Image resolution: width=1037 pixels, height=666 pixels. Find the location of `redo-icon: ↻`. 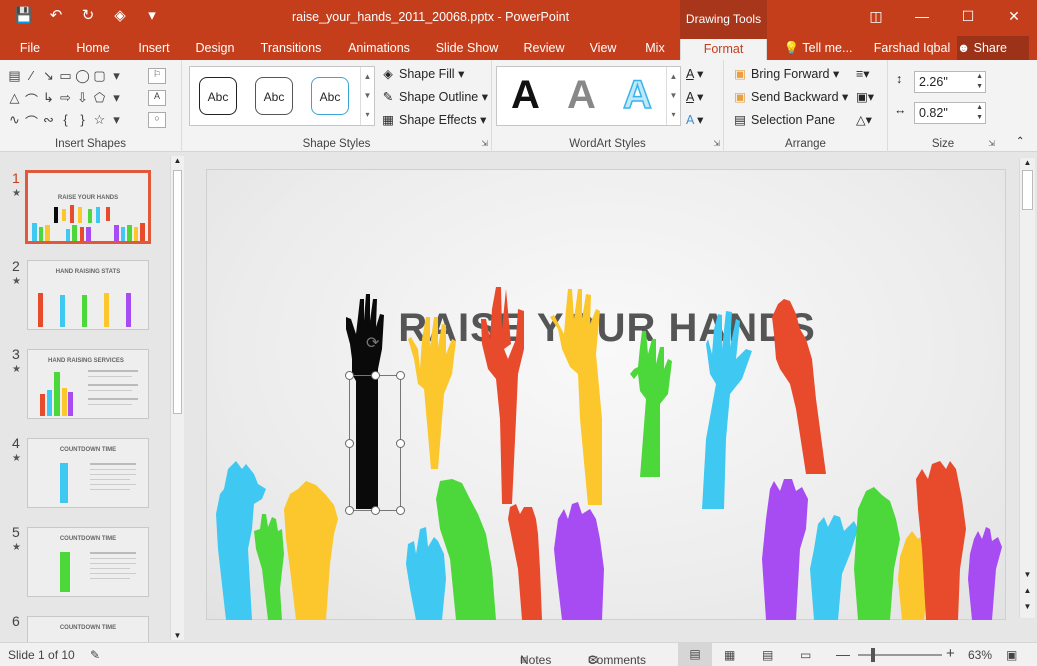

redo-icon: ↻ is located at coordinates (88, 15).